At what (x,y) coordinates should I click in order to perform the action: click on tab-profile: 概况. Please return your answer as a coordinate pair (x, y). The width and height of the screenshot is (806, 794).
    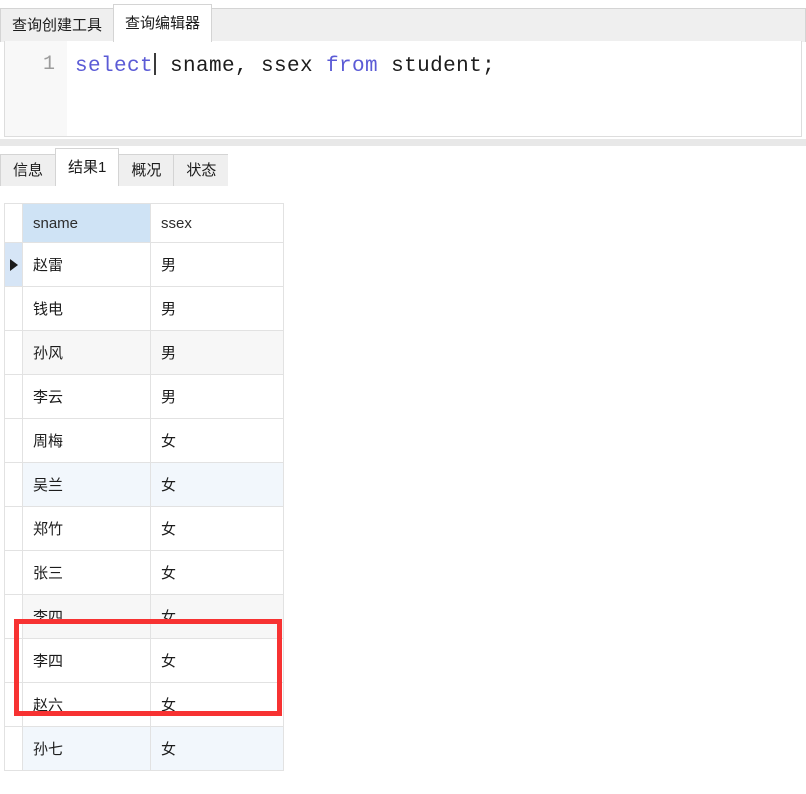
    Looking at the image, I should click on (146, 170).